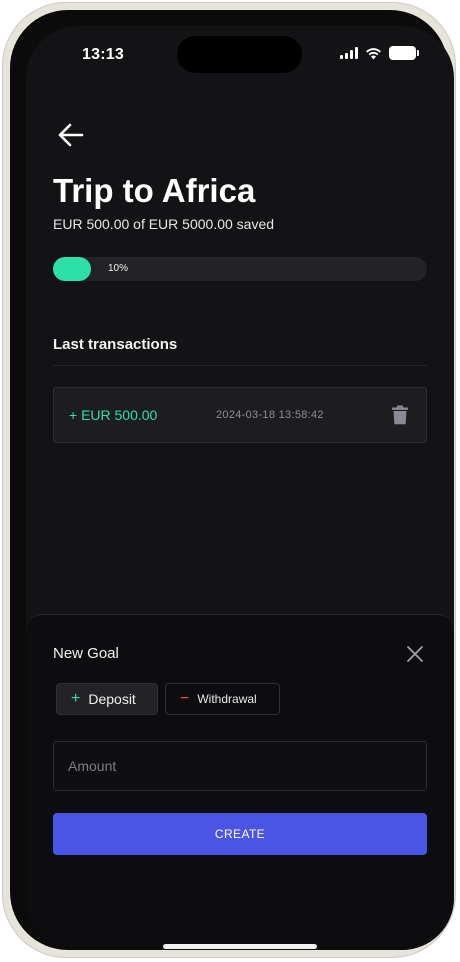 The width and height of the screenshot is (460, 962). I want to click on transaction-date: 2024-03-18 13:58:42, so click(270, 415).